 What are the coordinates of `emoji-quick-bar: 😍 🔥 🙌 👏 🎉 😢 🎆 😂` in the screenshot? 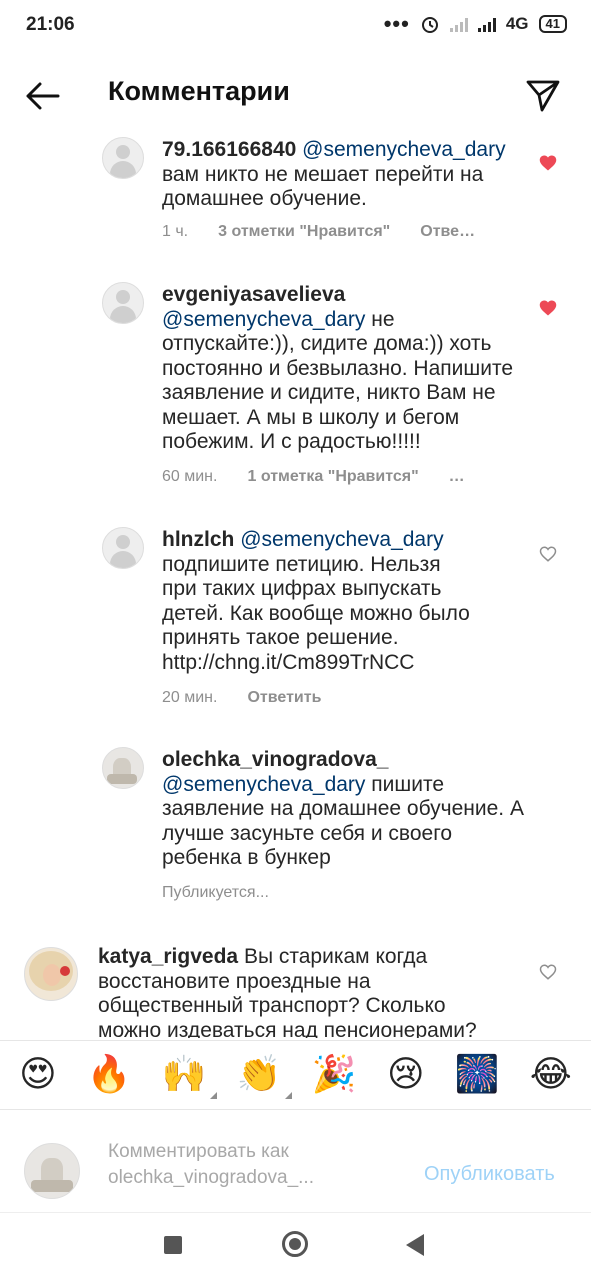 It's located at (295, 1075).